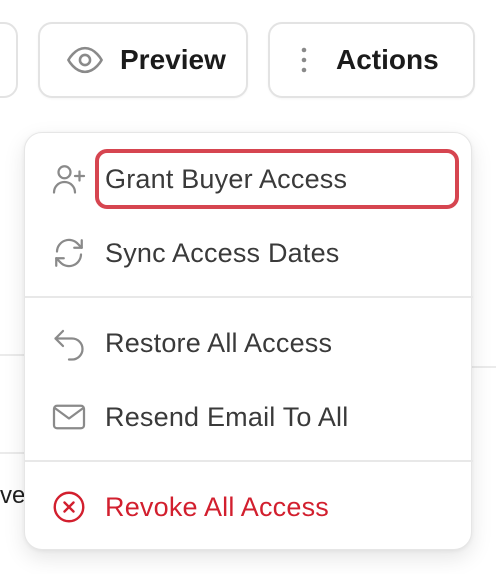 This screenshot has width=496, height=574. What do you see at coordinates (9, 60) in the screenshot?
I see `partial-toolbar-button` at bounding box center [9, 60].